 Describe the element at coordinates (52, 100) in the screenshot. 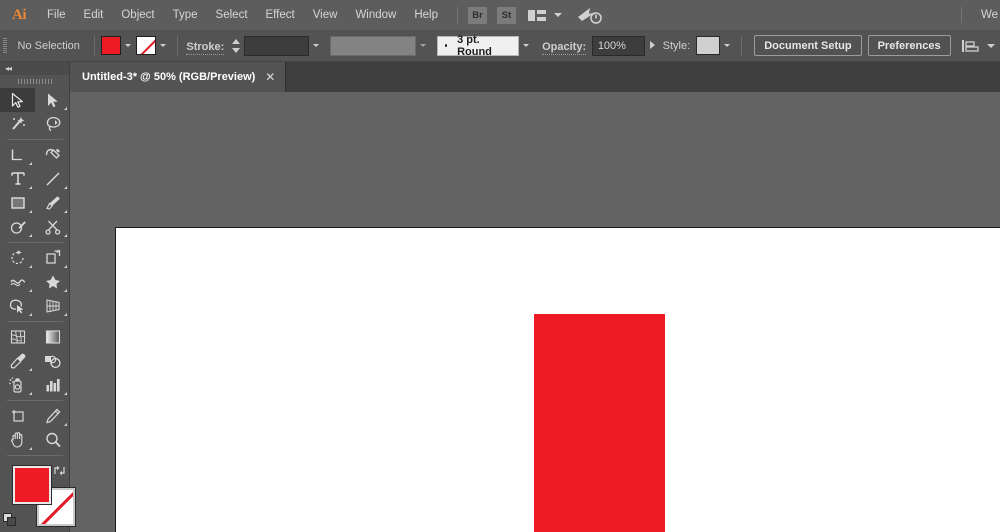

I see `direct-selection-tool` at that location.